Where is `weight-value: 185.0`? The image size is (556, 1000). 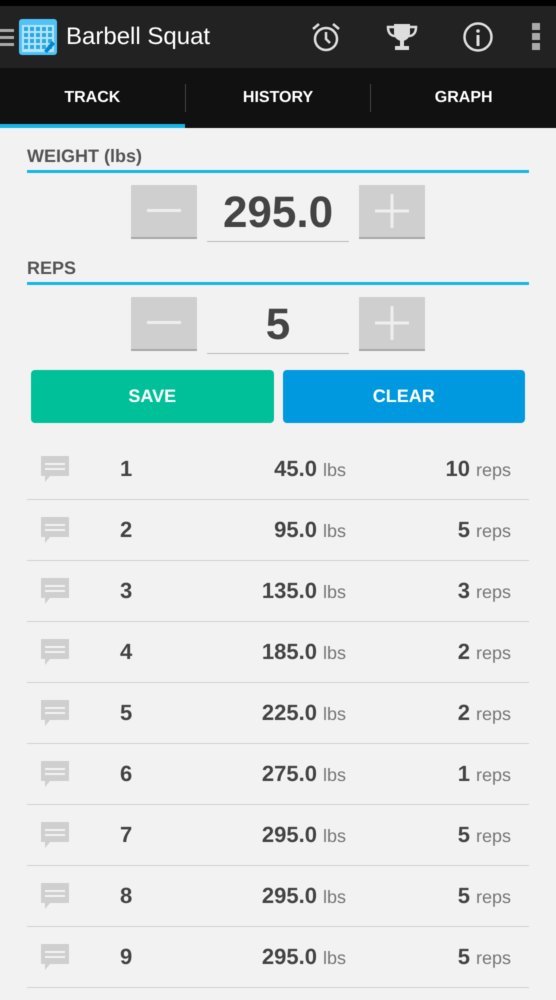 weight-value: 185.0 is located at coordinates (289, 652).